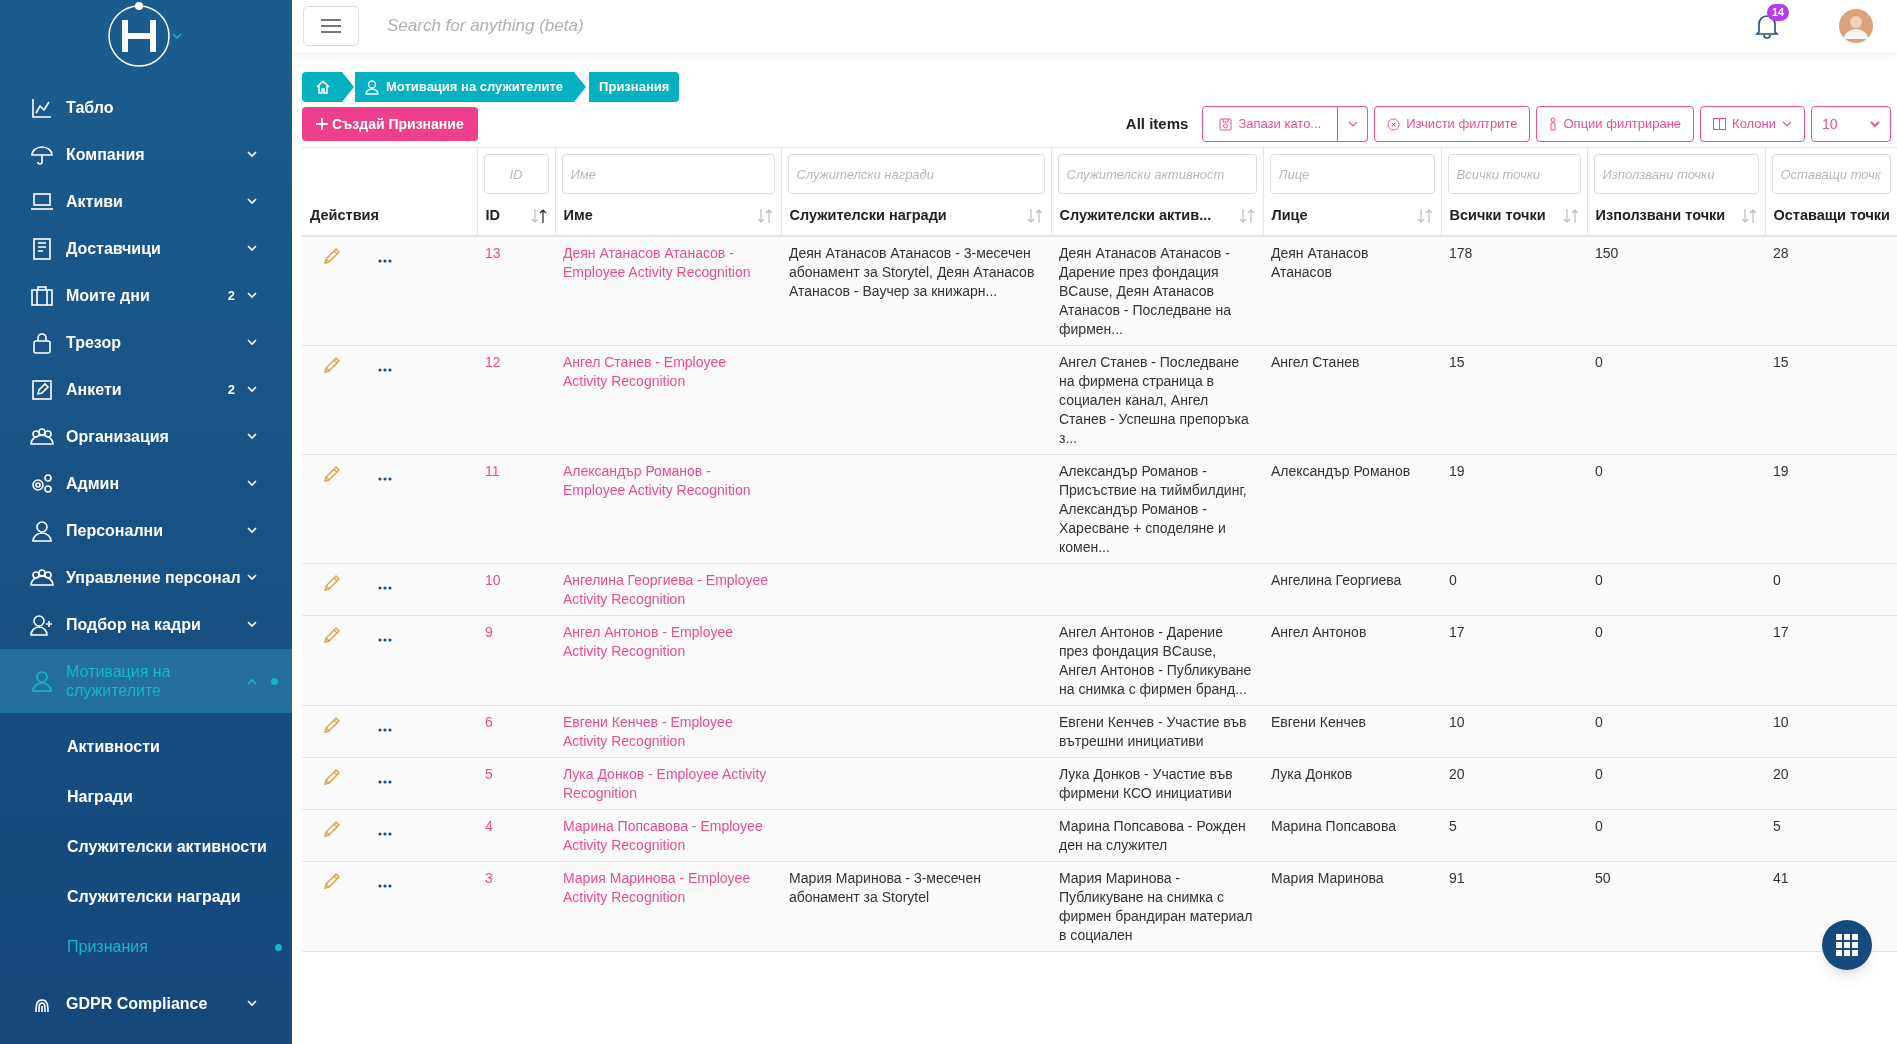  What do you see at coordinates (146, 483) in the screenshot?
I see `sidebar-item: Админ` at bounding box center [146, 483].